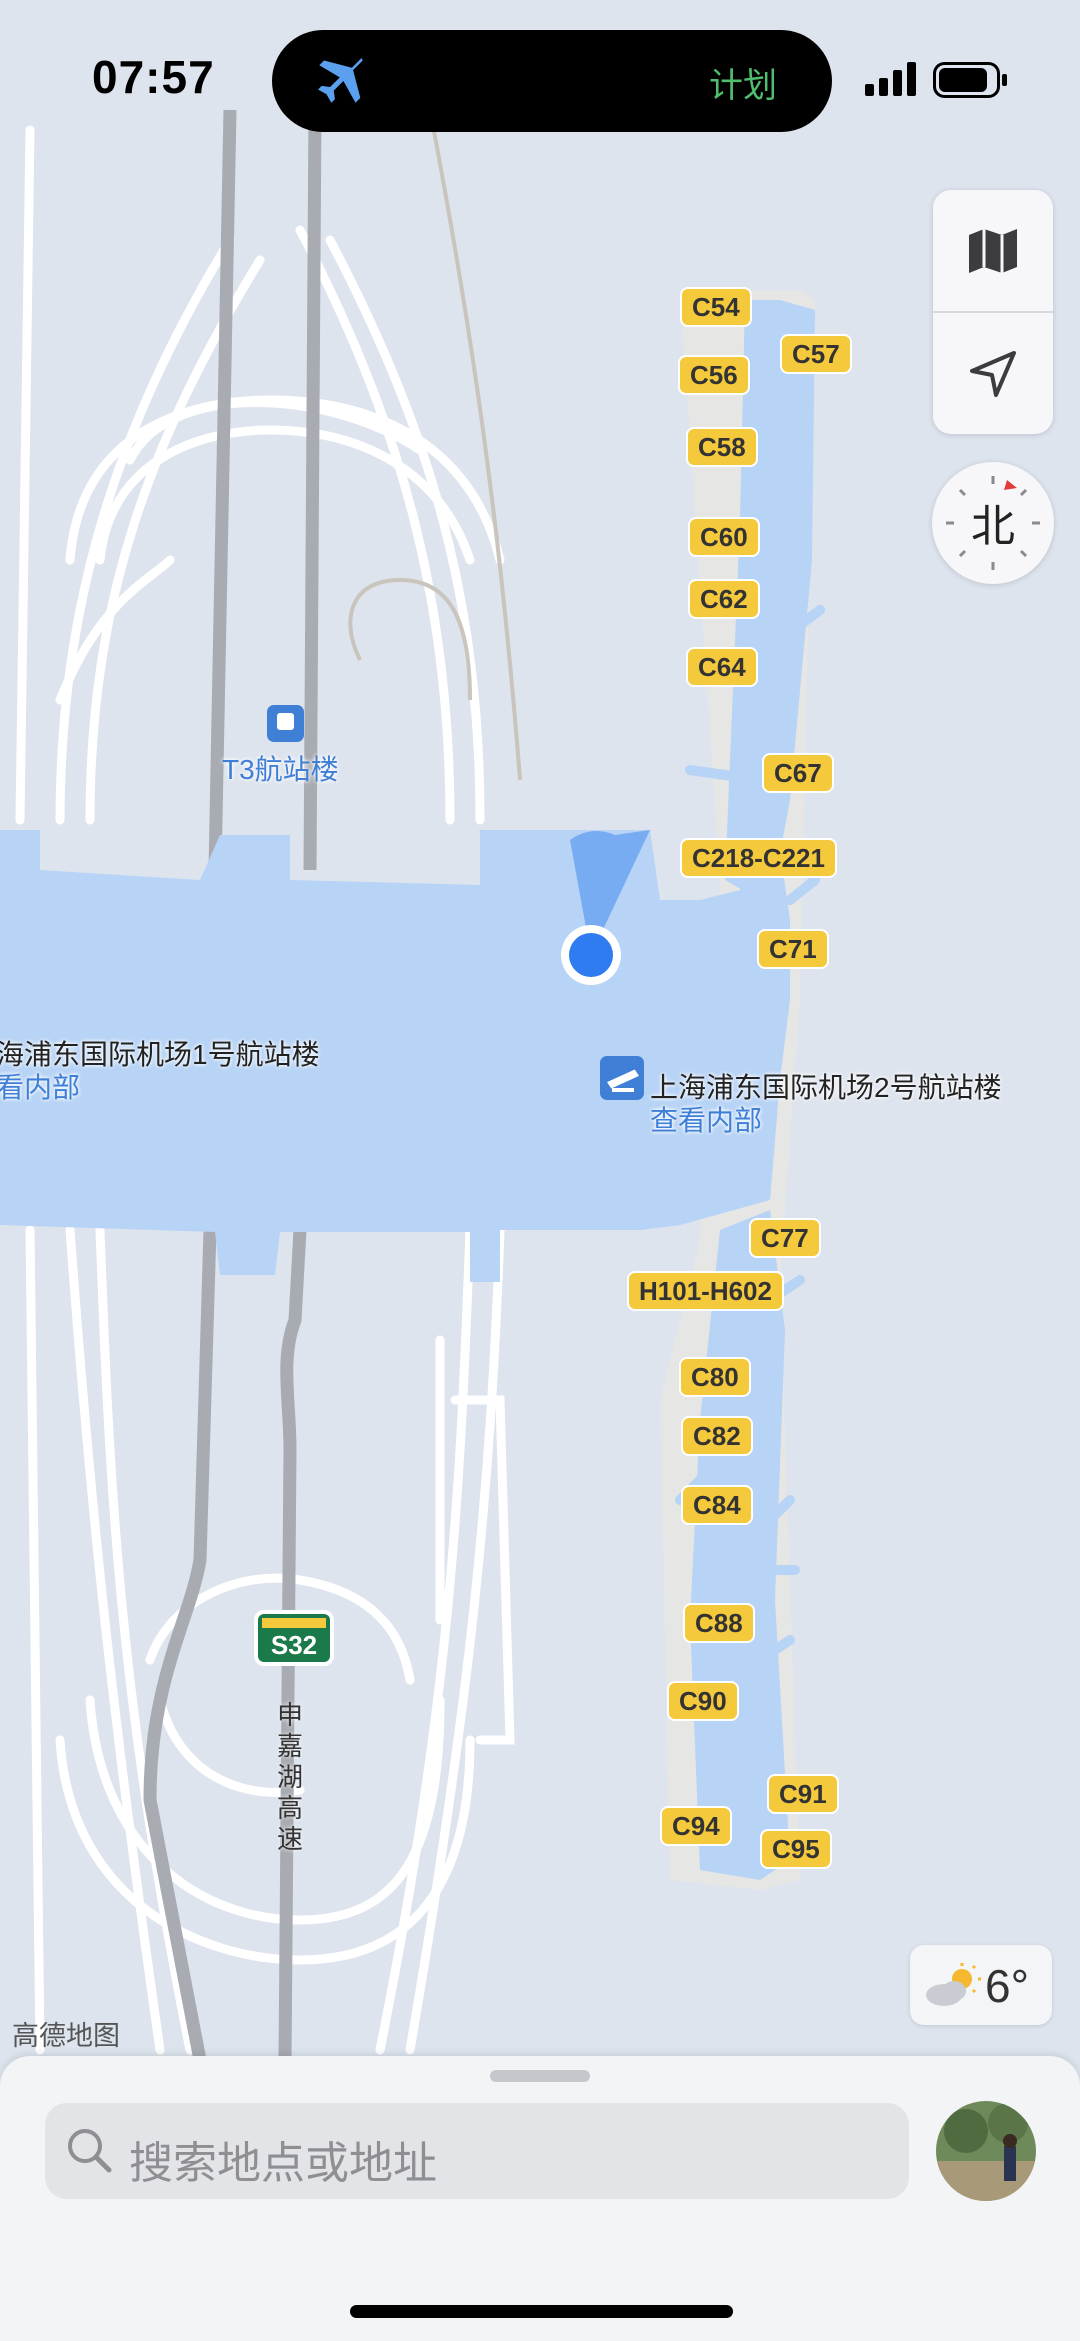 The image size is (1080, 2341). What do you see at coordinates (705, 1291) in the screenshot?
I see `gate-h101-h602: H101-H602` at bounding box center [705, 1291].